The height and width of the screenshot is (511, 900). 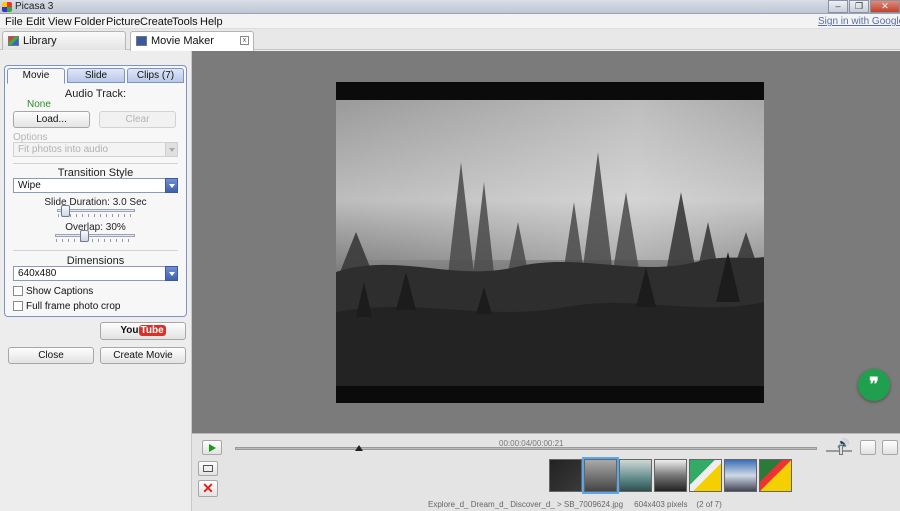 I want to click on menu-create: Create, so click(x=156, y=22).